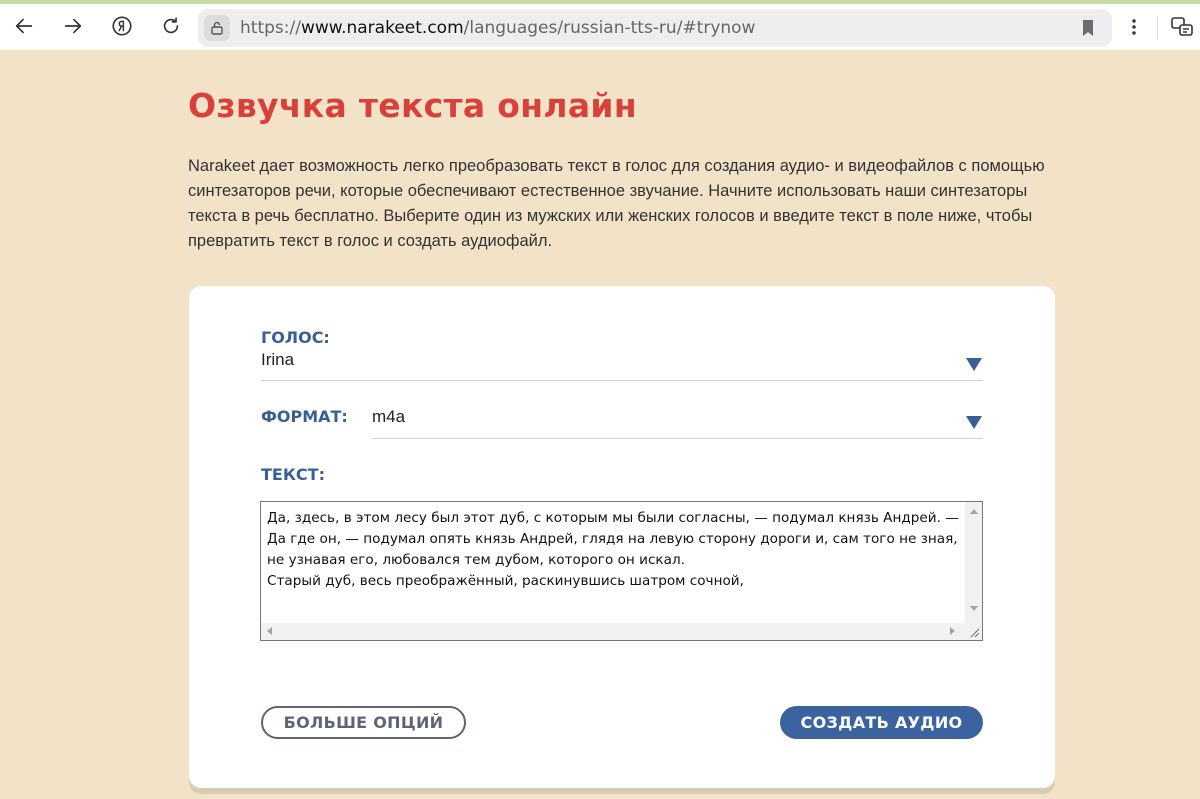 The height and width of the screenshot is (799, 1200). Describe the element at coordinates (613, 631) in the screenshot. I see `horizontal-scrollbar` at that location.